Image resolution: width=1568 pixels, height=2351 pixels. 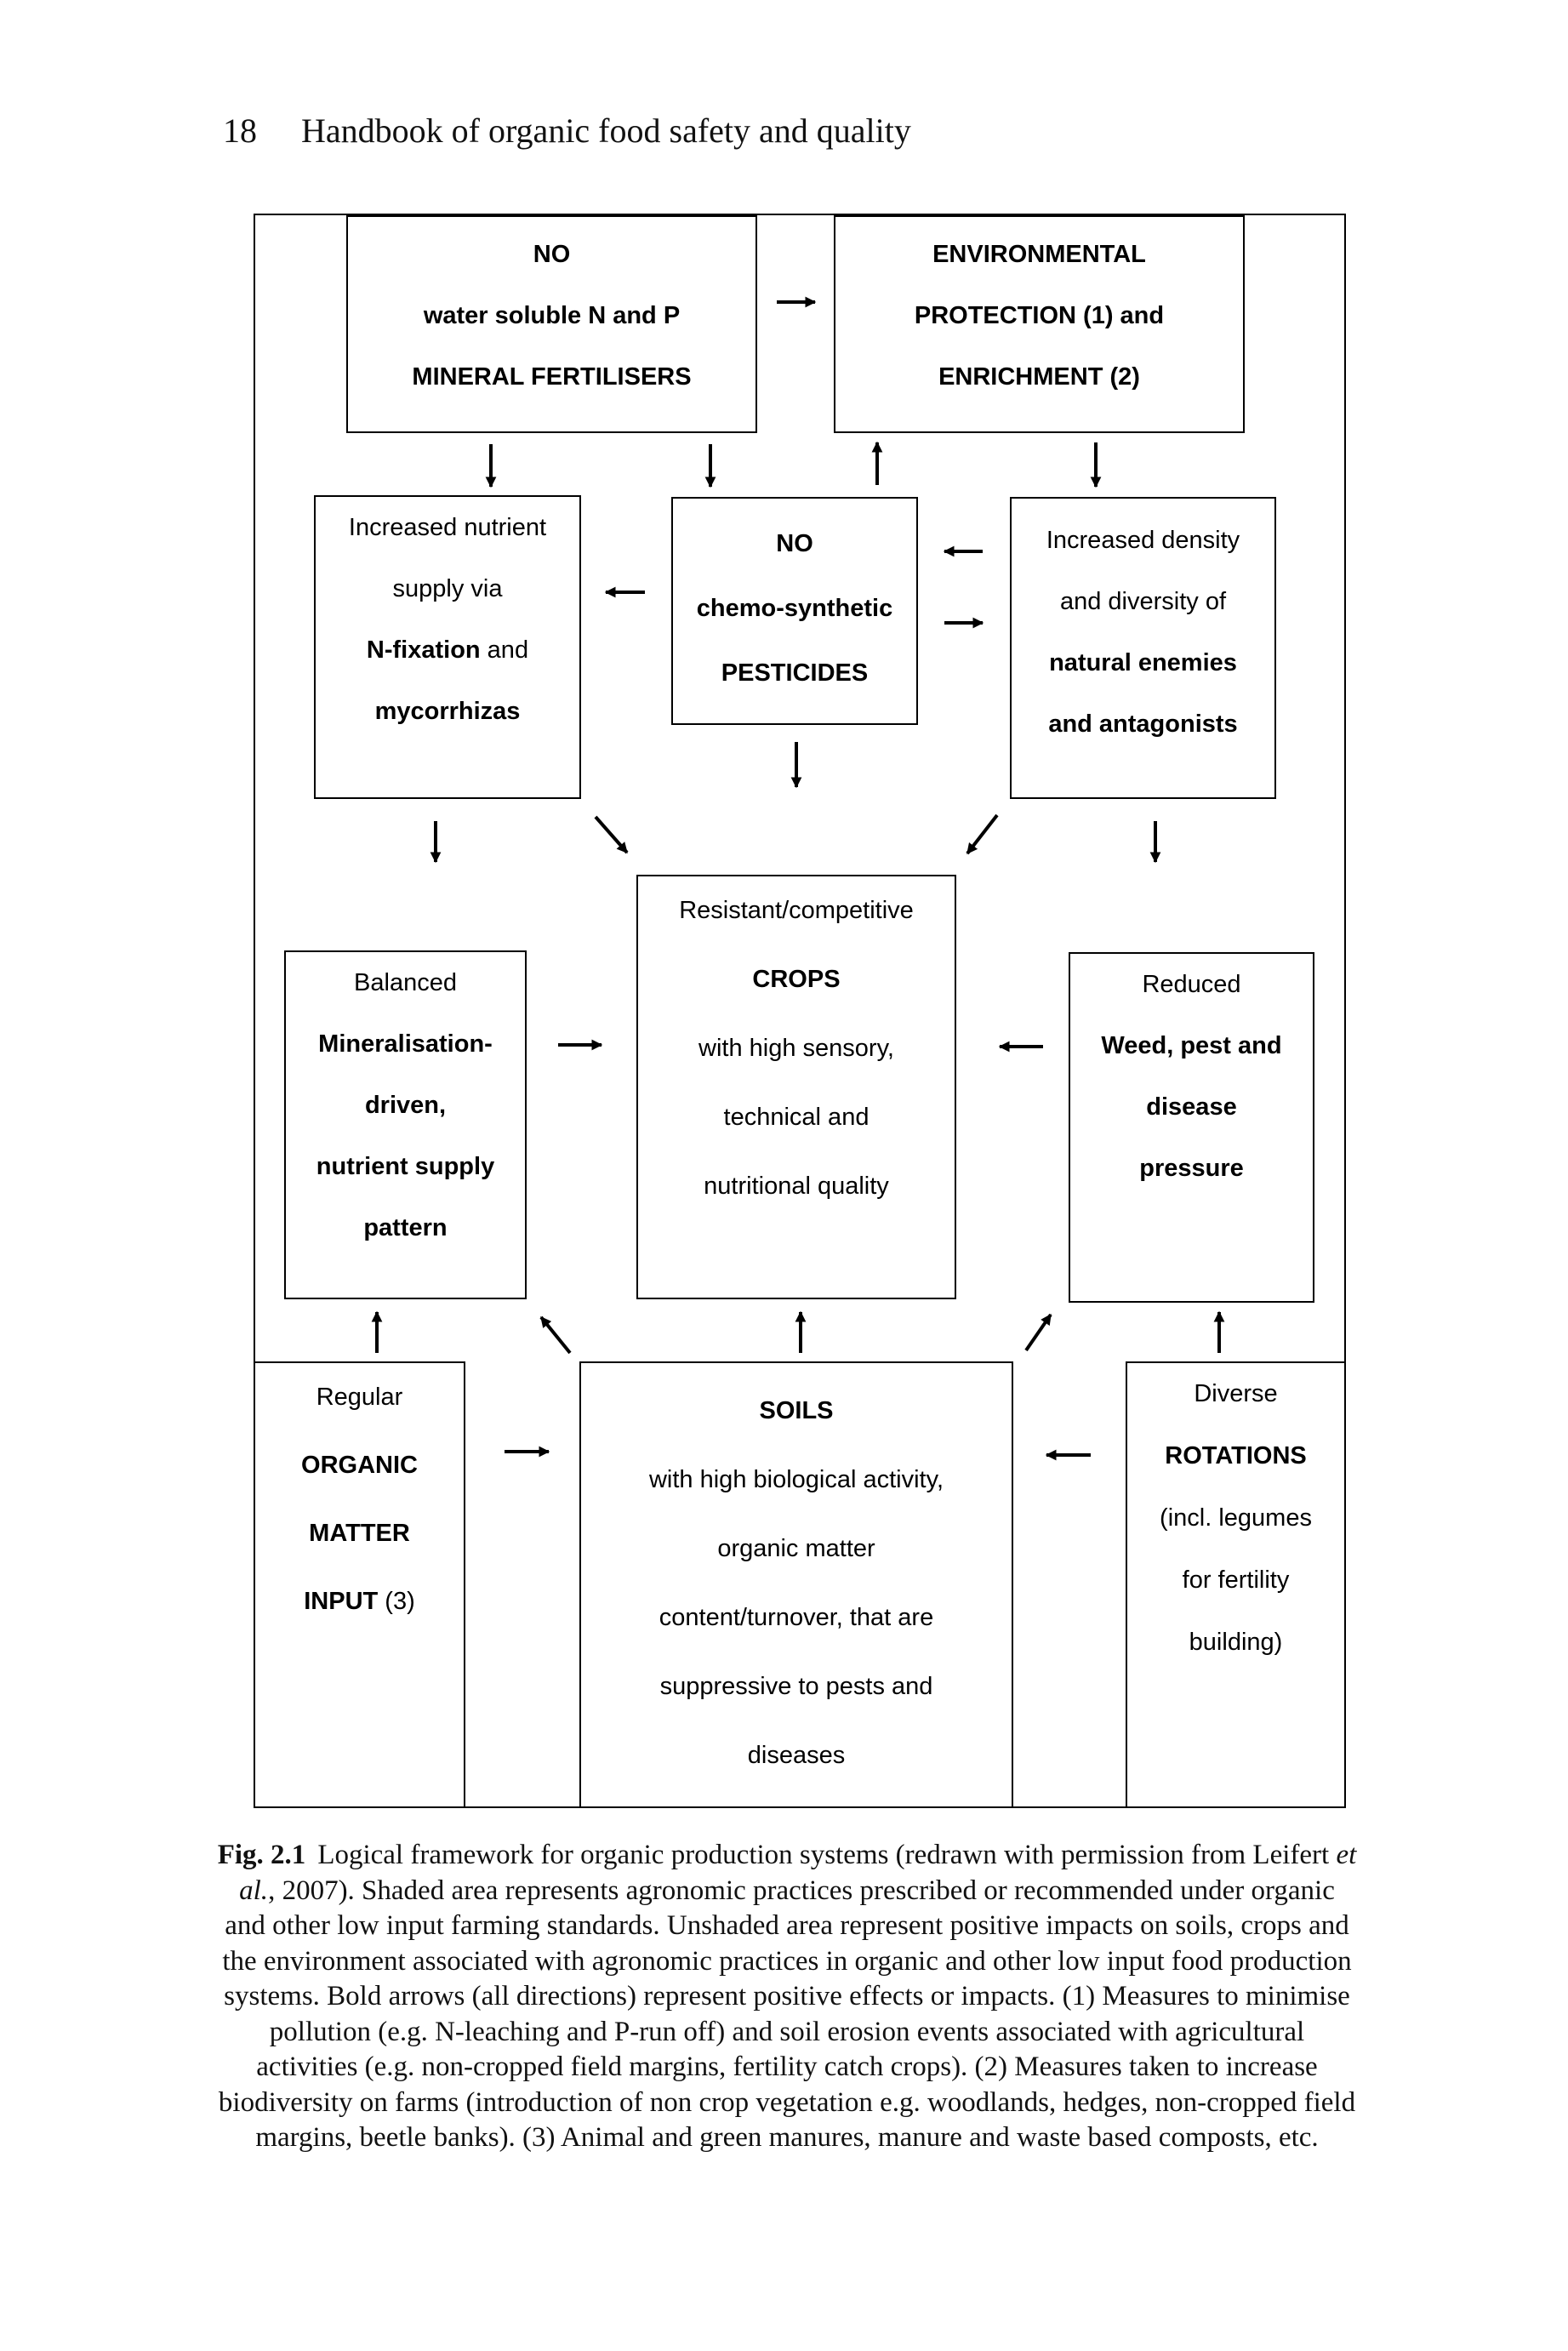 I want to click on box-text-line: nutritional quality, so click(x=796, y=1187).